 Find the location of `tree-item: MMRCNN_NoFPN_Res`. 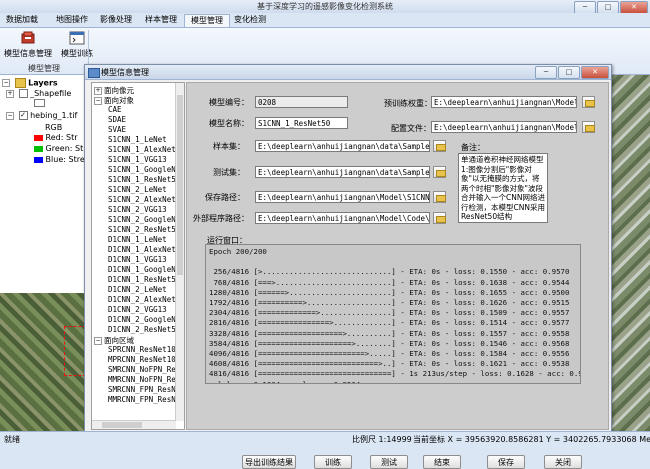

tree-item: MMRCNN_NoFPN_Res is located at coordinates (144, 380).